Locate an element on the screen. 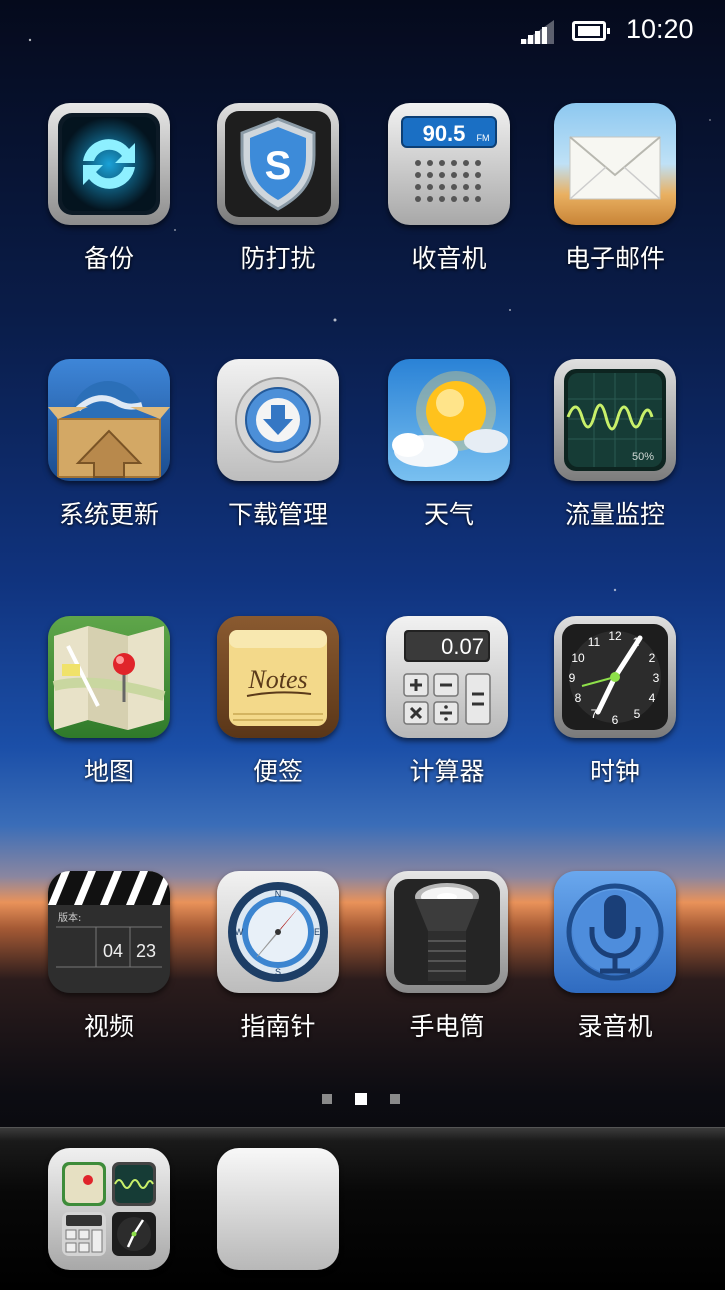 The width and height of the screenshot is (725, 1290). download-icon is located at coordinates (278, 420).